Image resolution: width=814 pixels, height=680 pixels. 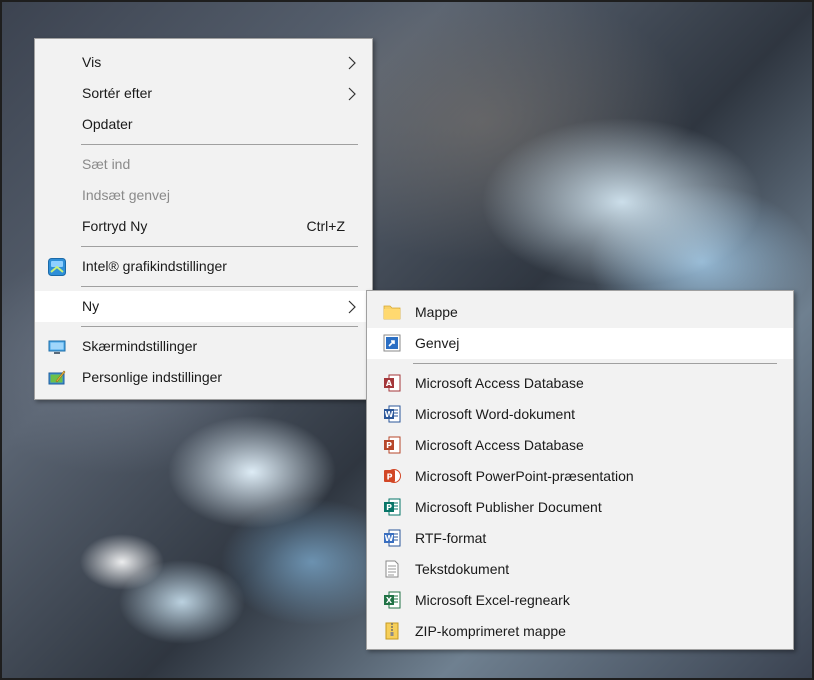 I want to click on menu-item-intel-graphics: Intel® grafikindstillinger, so click(x=203, y=266).